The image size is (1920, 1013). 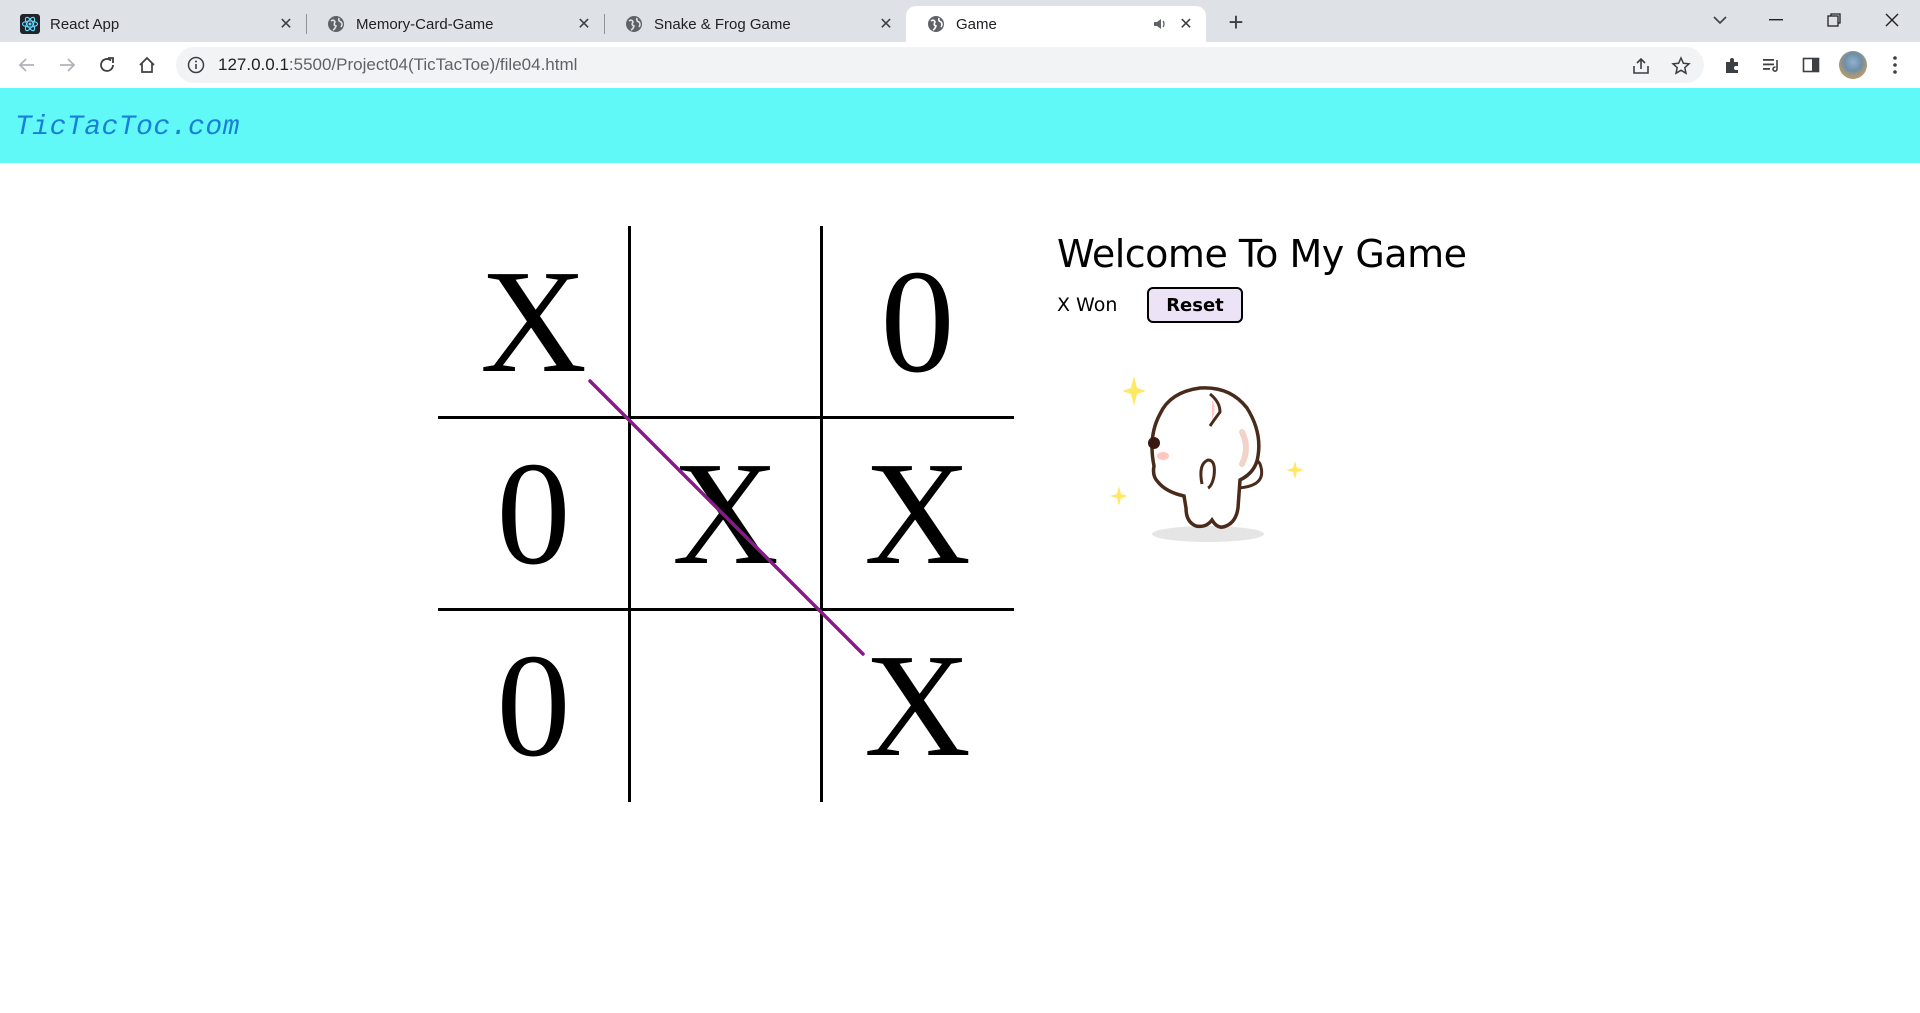 I want to click on tab-memory-card-game: Memory-Card-Game ✕, so click(x=455, y=24).